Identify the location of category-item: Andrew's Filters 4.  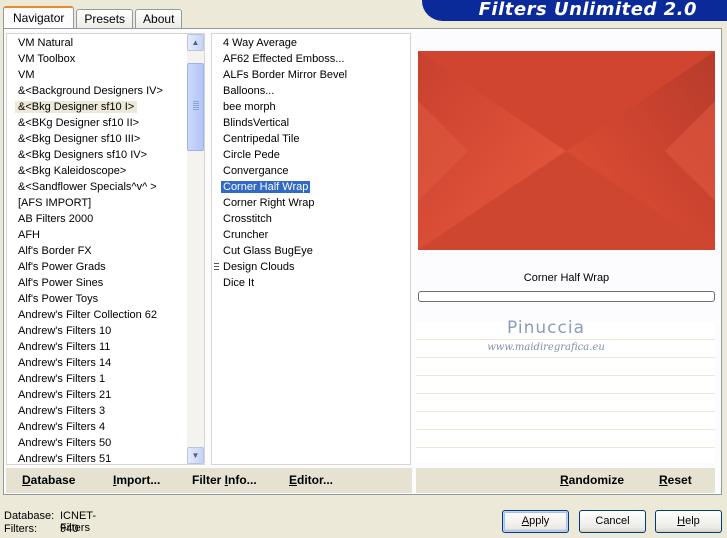
(97, 427).